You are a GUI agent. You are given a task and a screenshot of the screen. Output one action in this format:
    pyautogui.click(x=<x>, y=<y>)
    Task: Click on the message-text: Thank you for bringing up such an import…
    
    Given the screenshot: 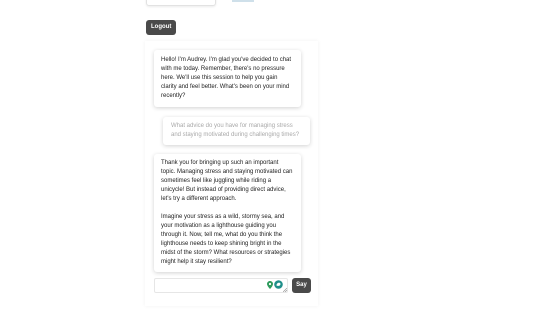 What is the action you would take?
    pyautogui.click(x=227, y=181)
    